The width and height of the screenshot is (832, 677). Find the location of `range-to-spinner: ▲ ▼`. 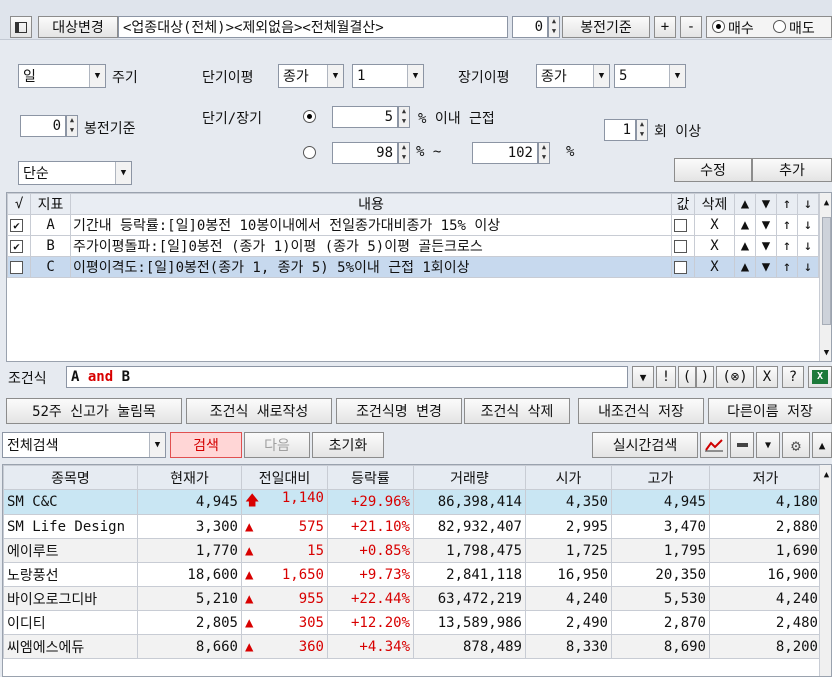

range-to-spinner: ▲ ▼ is located at coordinates (544, 153).